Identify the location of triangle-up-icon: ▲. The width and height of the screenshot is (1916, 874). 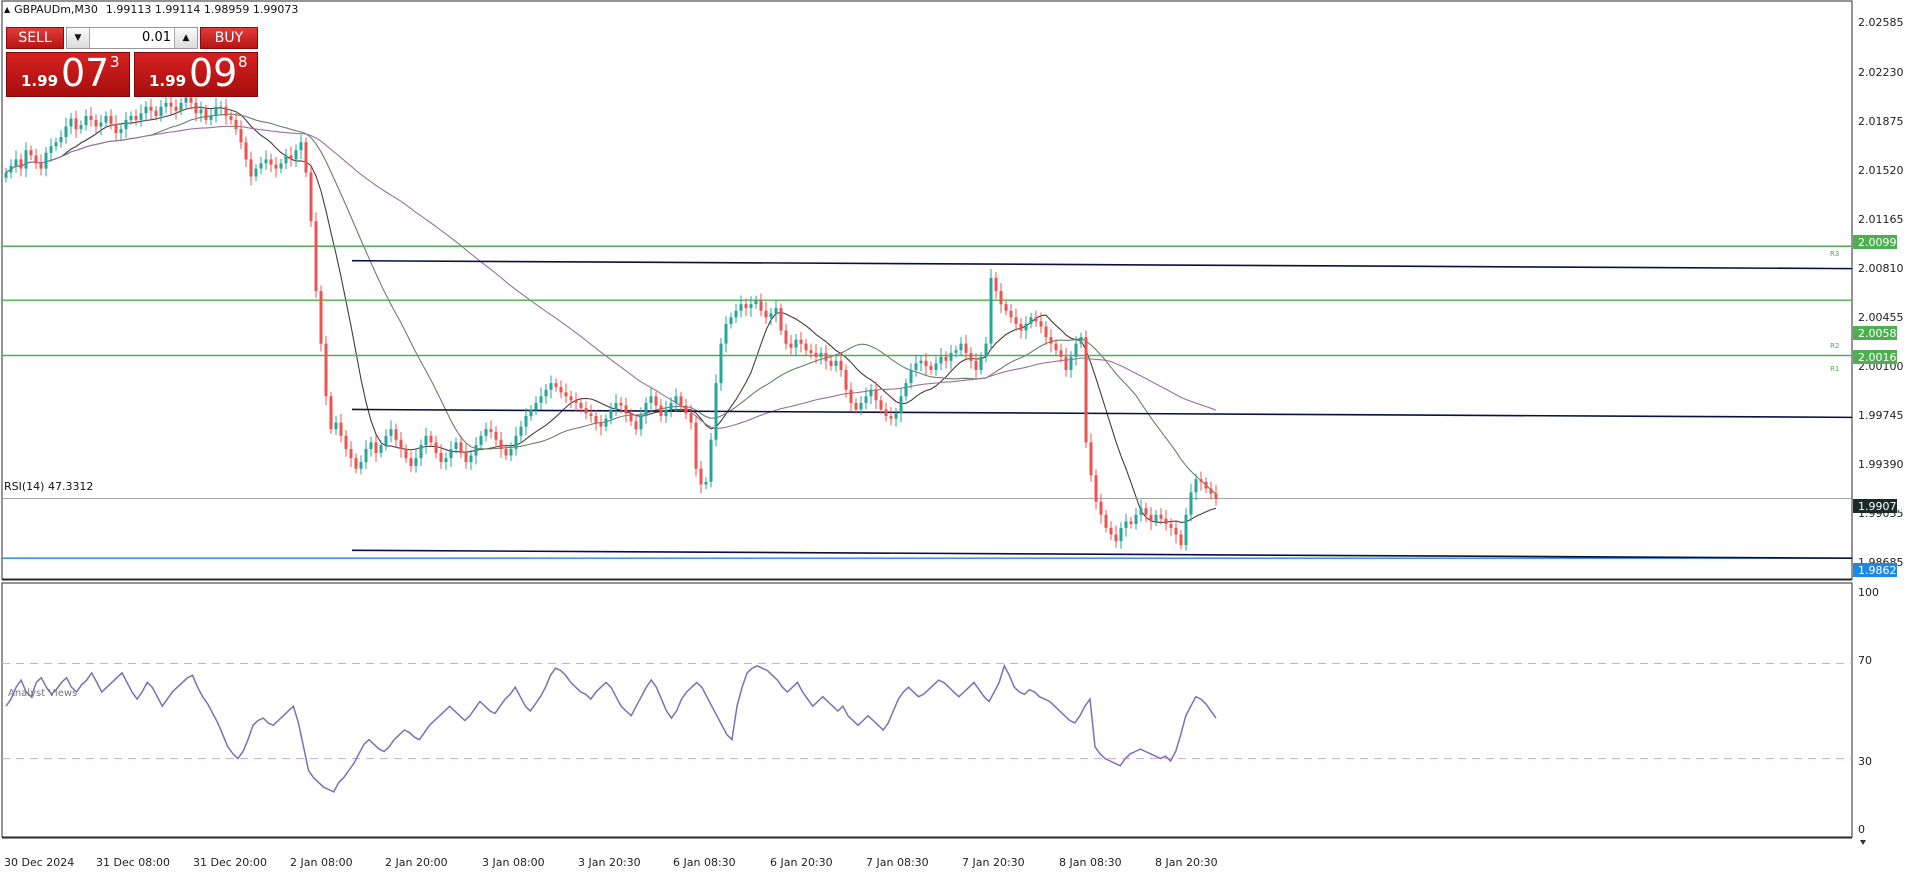
(7, 9).